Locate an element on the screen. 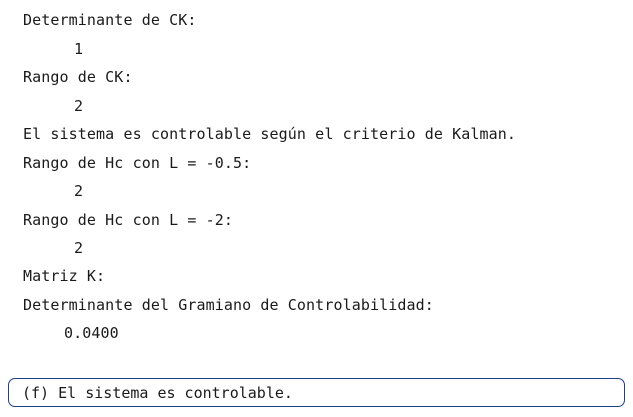  output-value-rango-hc-l2: 2 is located at coordinates (79, 248).